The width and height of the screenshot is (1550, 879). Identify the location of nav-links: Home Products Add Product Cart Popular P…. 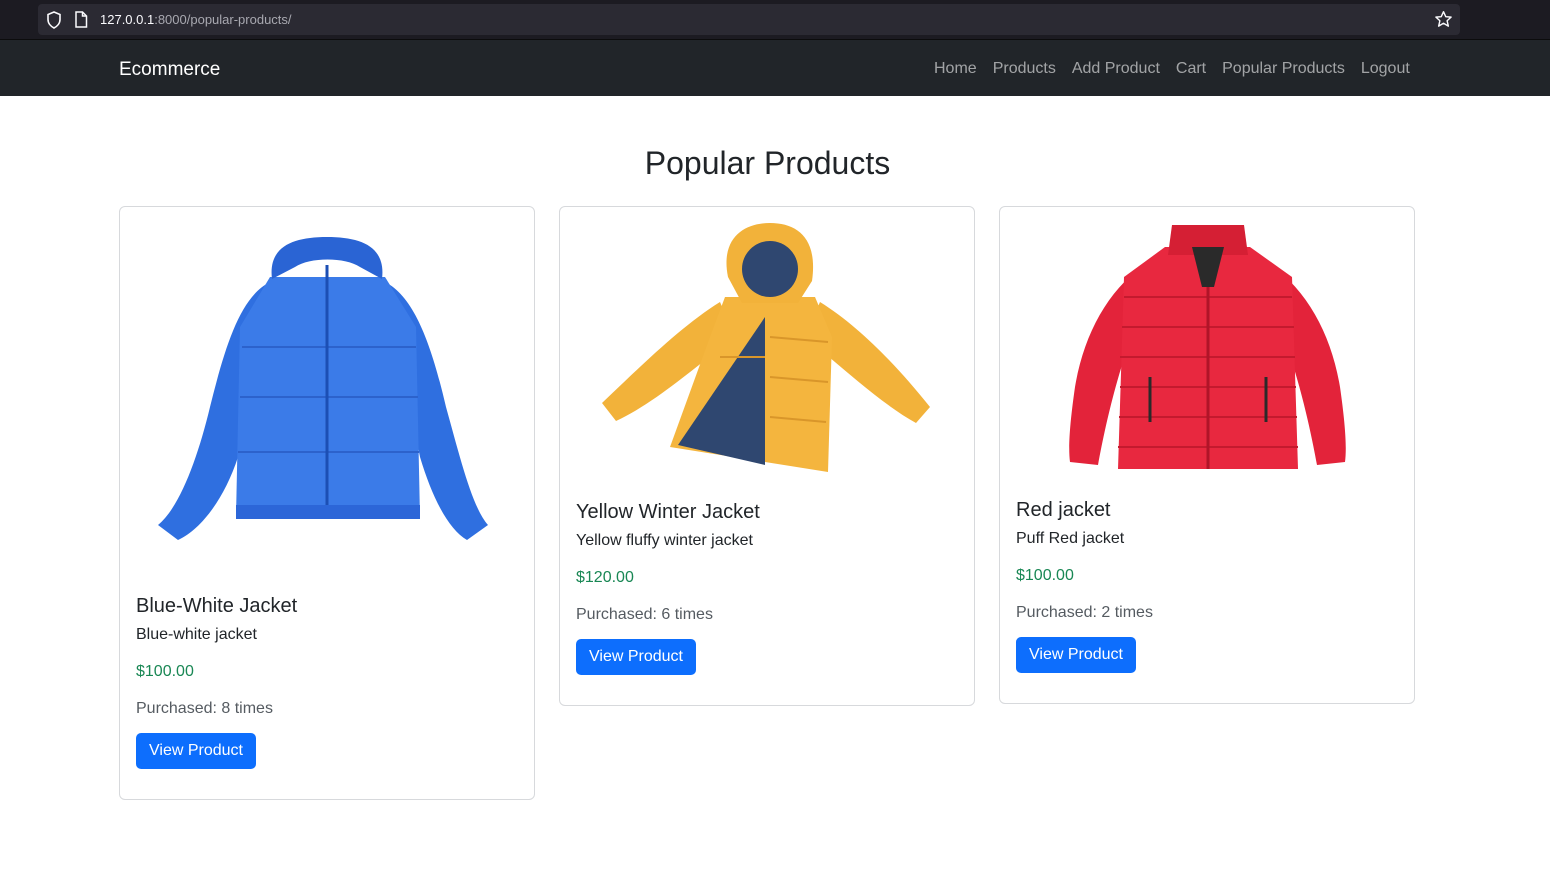
(1172, 69).